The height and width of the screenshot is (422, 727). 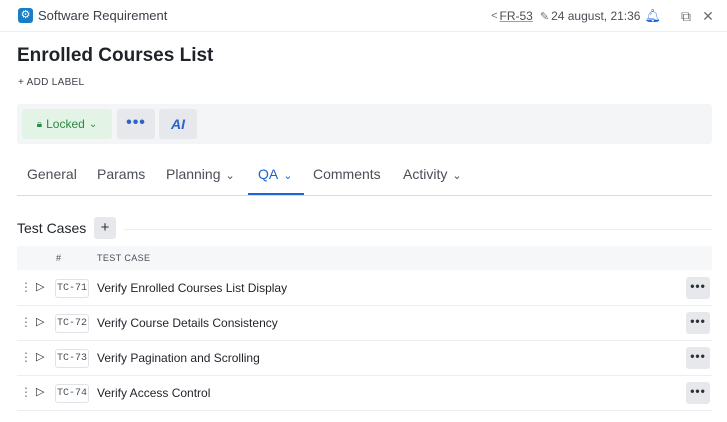 I want to click on bell-icon: 🔔︎, so click(x=652, y=16).